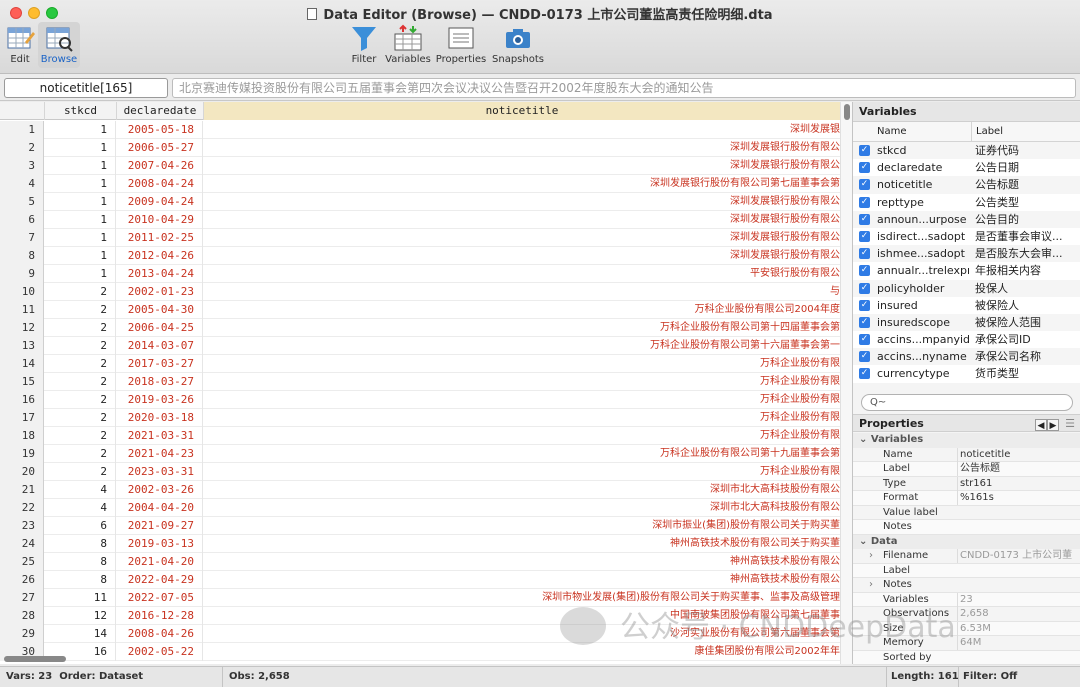 The height and width of the screenshot is (687, 1080). What do you see at coordinates (966, 440) in the screenshot?
I see `properties-variables-group: ⌄ Variables` at bounding box center [966, 440].